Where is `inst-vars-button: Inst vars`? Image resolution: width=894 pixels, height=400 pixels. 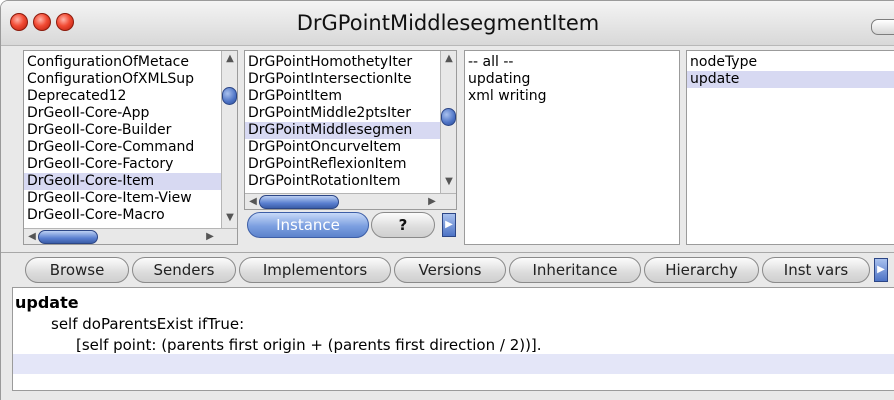
inst-vars-button: Inst vars is located at coordinates (816, 270).